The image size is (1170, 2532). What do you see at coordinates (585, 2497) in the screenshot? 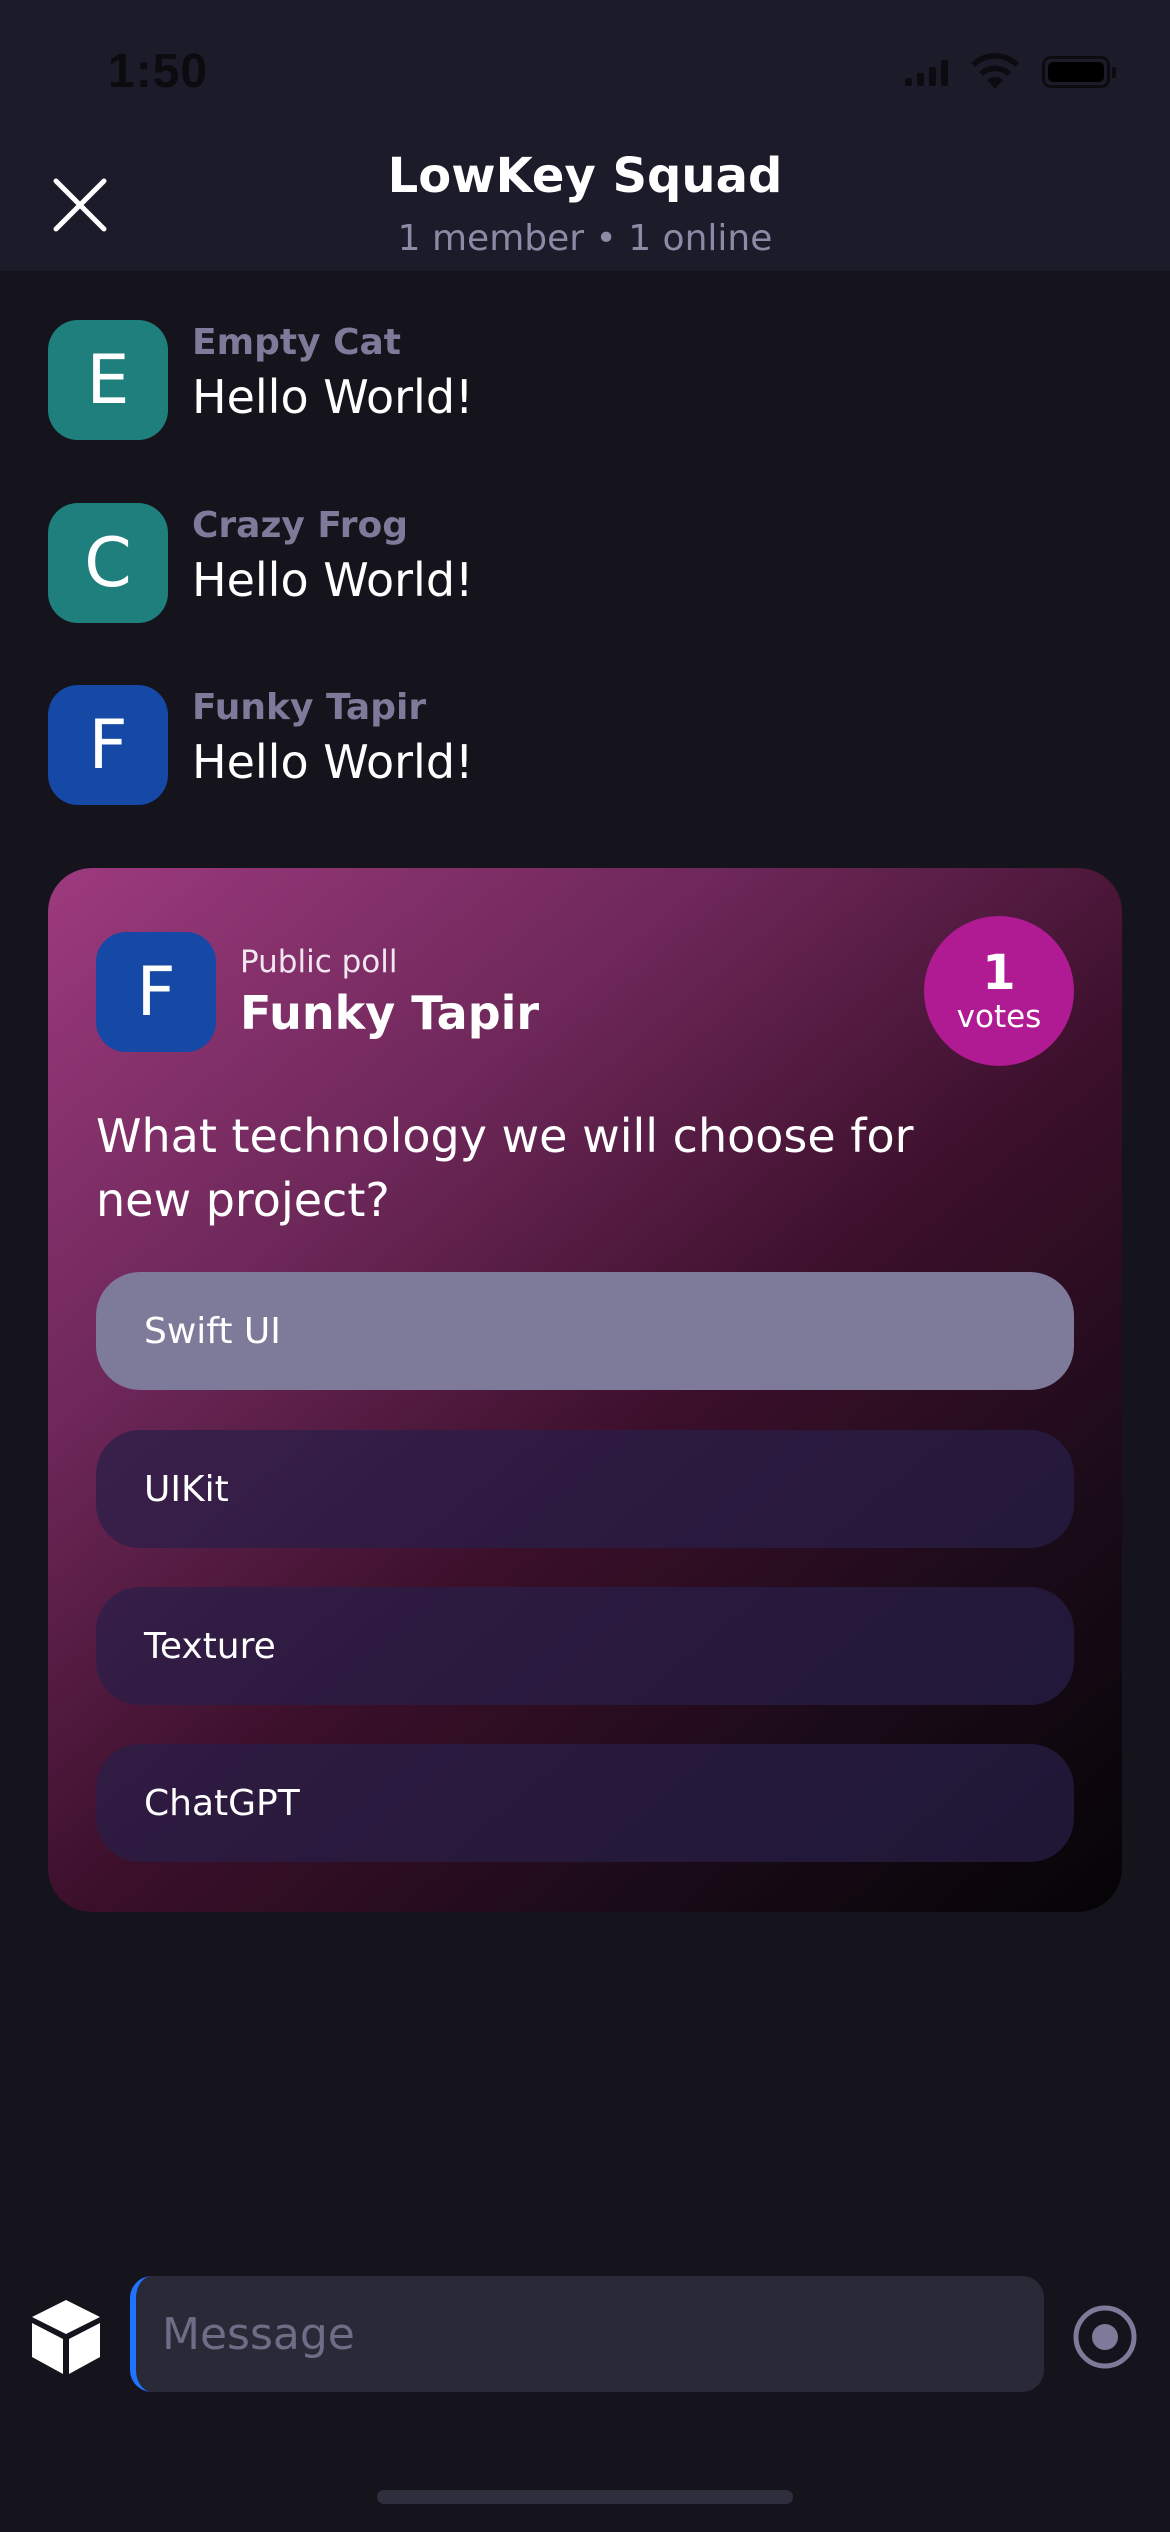
I see `home-indicator` at bounding box center [585, 2497].